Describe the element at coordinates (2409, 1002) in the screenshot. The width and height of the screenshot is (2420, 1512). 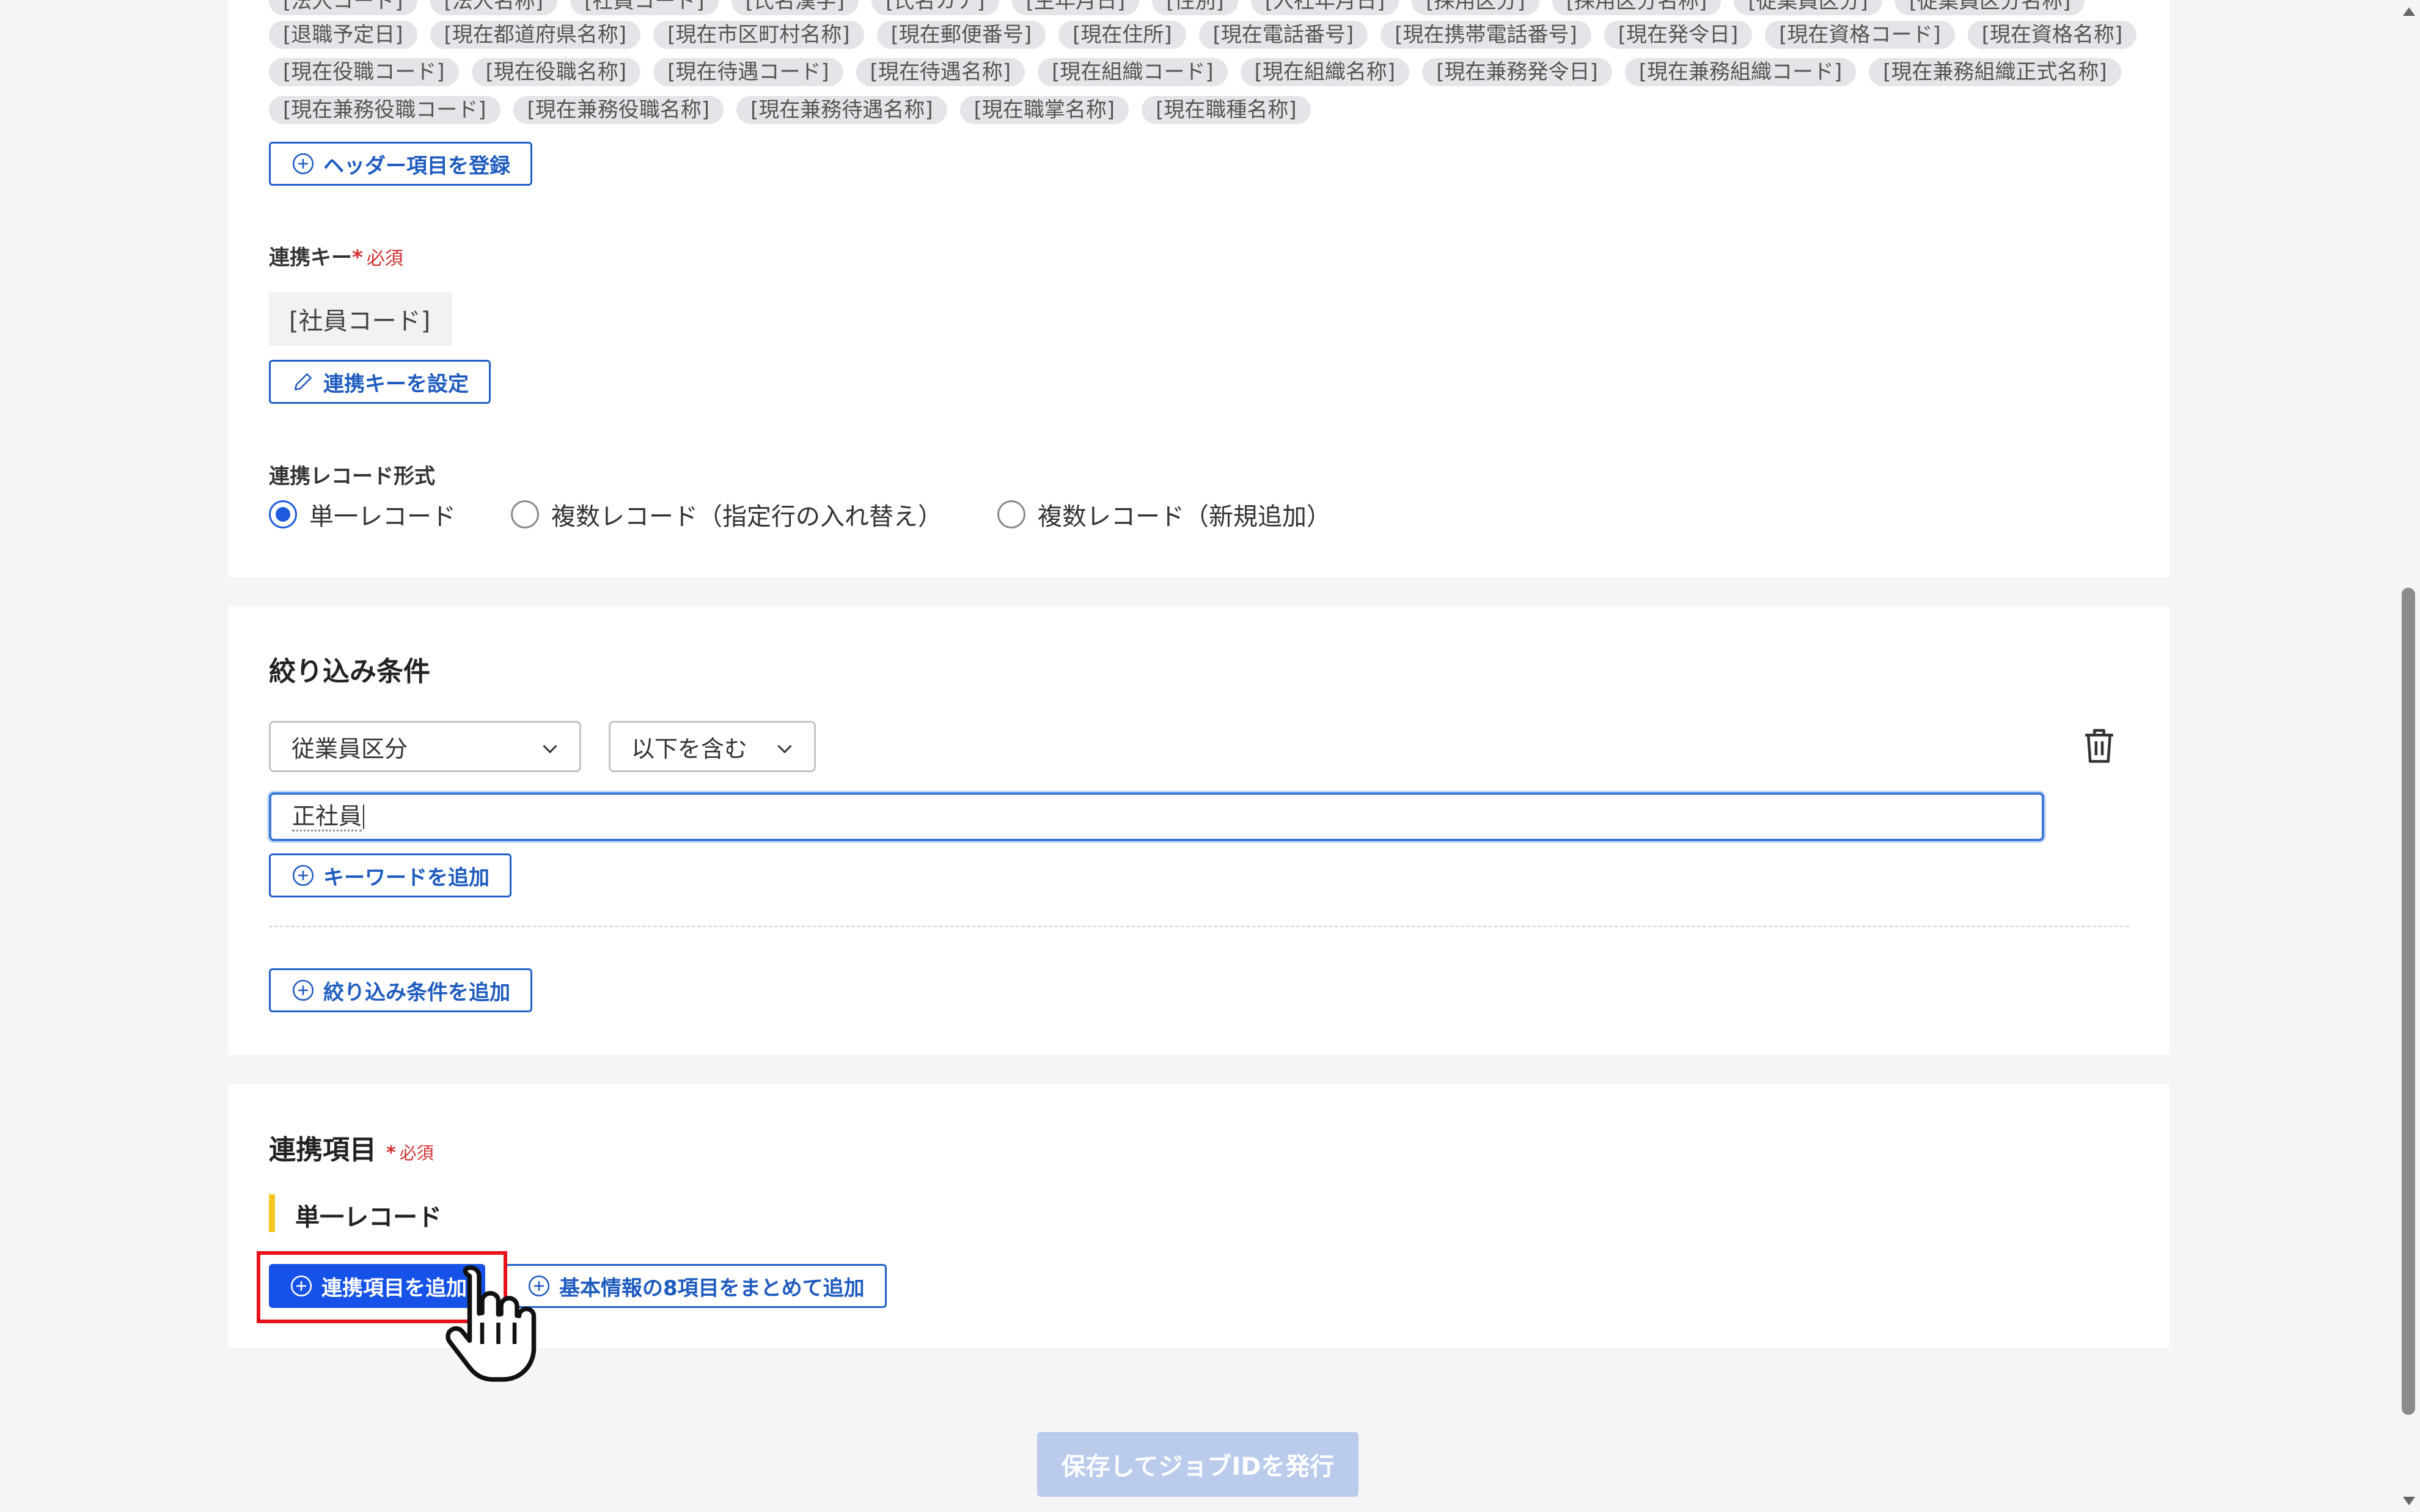
I see `scrollbar-thumb` at that location.